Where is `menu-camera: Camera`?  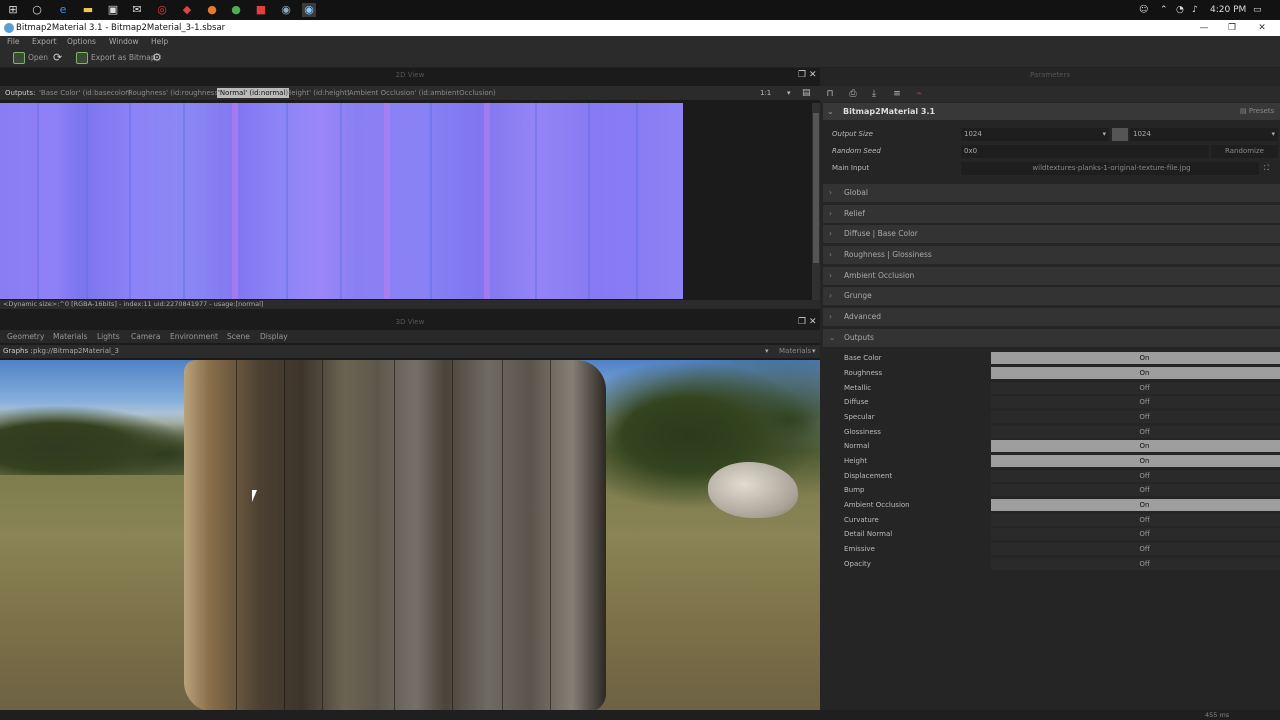 menu-camera: Camera is located at coordinates (145, 336).